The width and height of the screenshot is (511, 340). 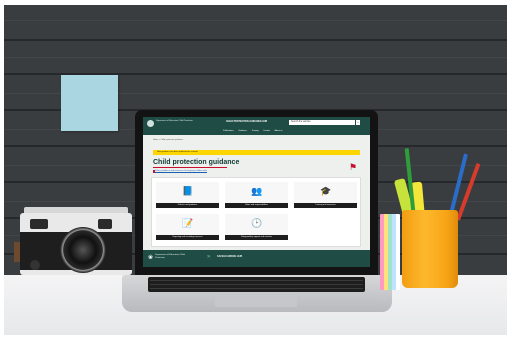 I want to click on pencil-cup, so click(x=430, y=249).